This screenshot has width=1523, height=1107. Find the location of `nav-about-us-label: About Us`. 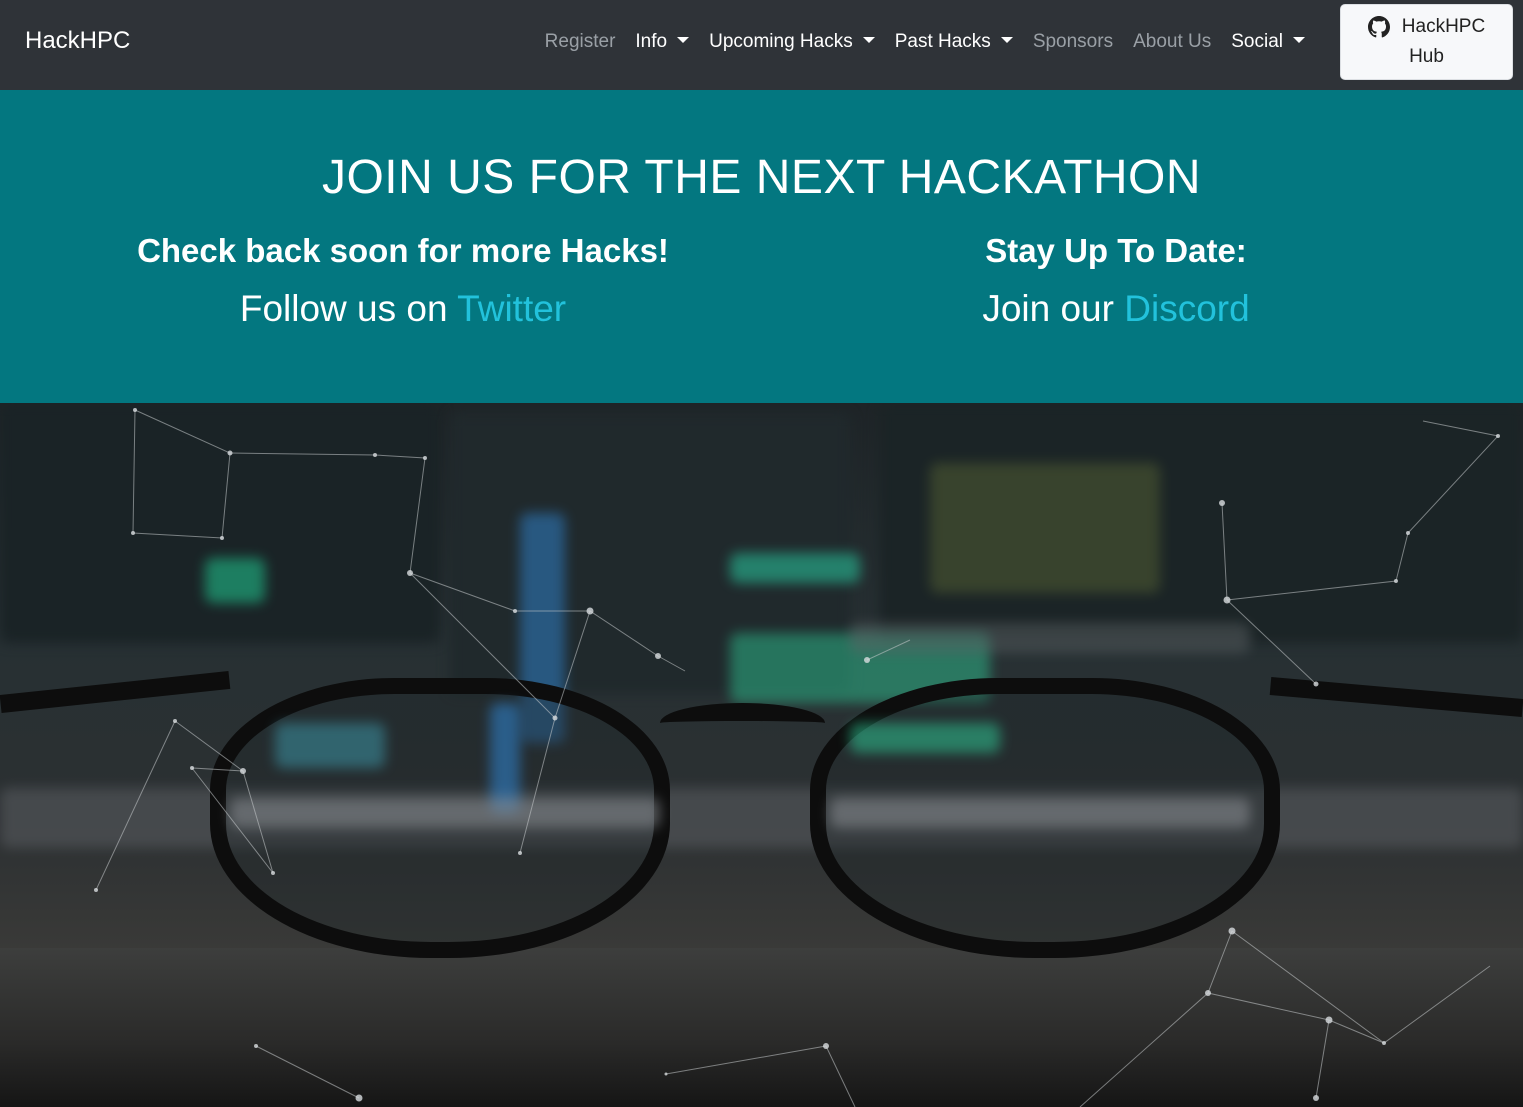

nav-about-us-label: About Us is located at coordinates (1172, 41).